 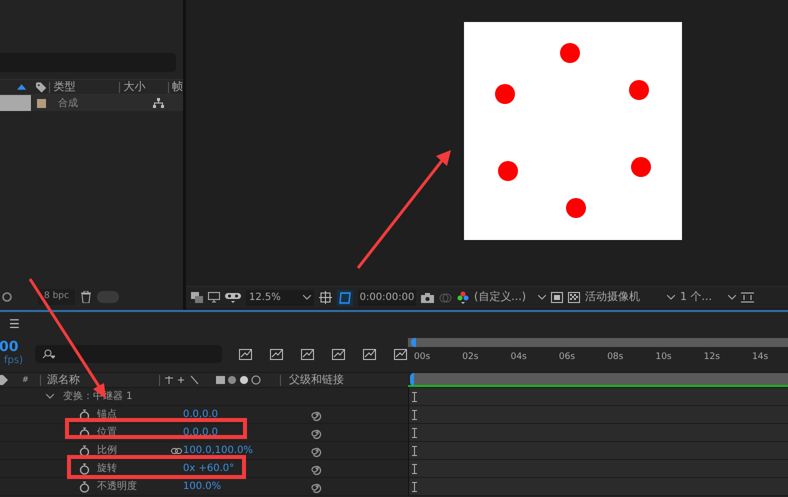 I want to click on ruler-label: 14s, so click(x=761, y=357).